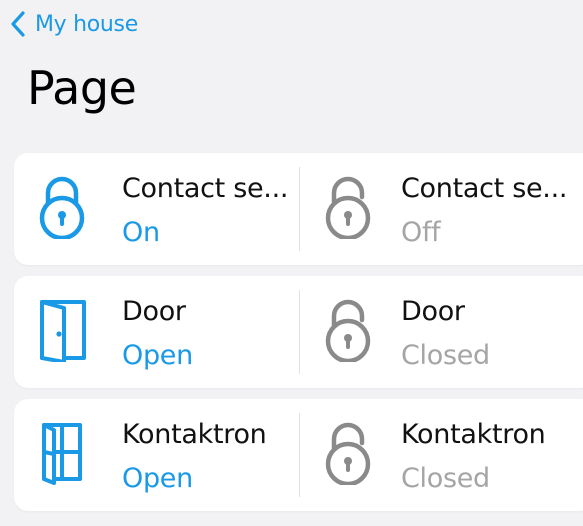 This screenshot has height=526, width=583. I want to click on back-label: My house, so click(86, 24).